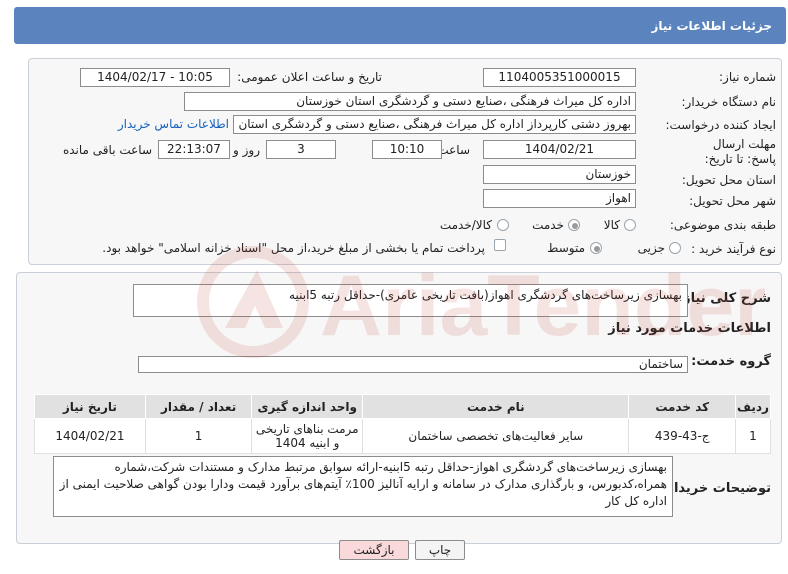  Describe the element at coordinates (753, 406) in the screenshot. I see `col-row: ردیف` at that location.